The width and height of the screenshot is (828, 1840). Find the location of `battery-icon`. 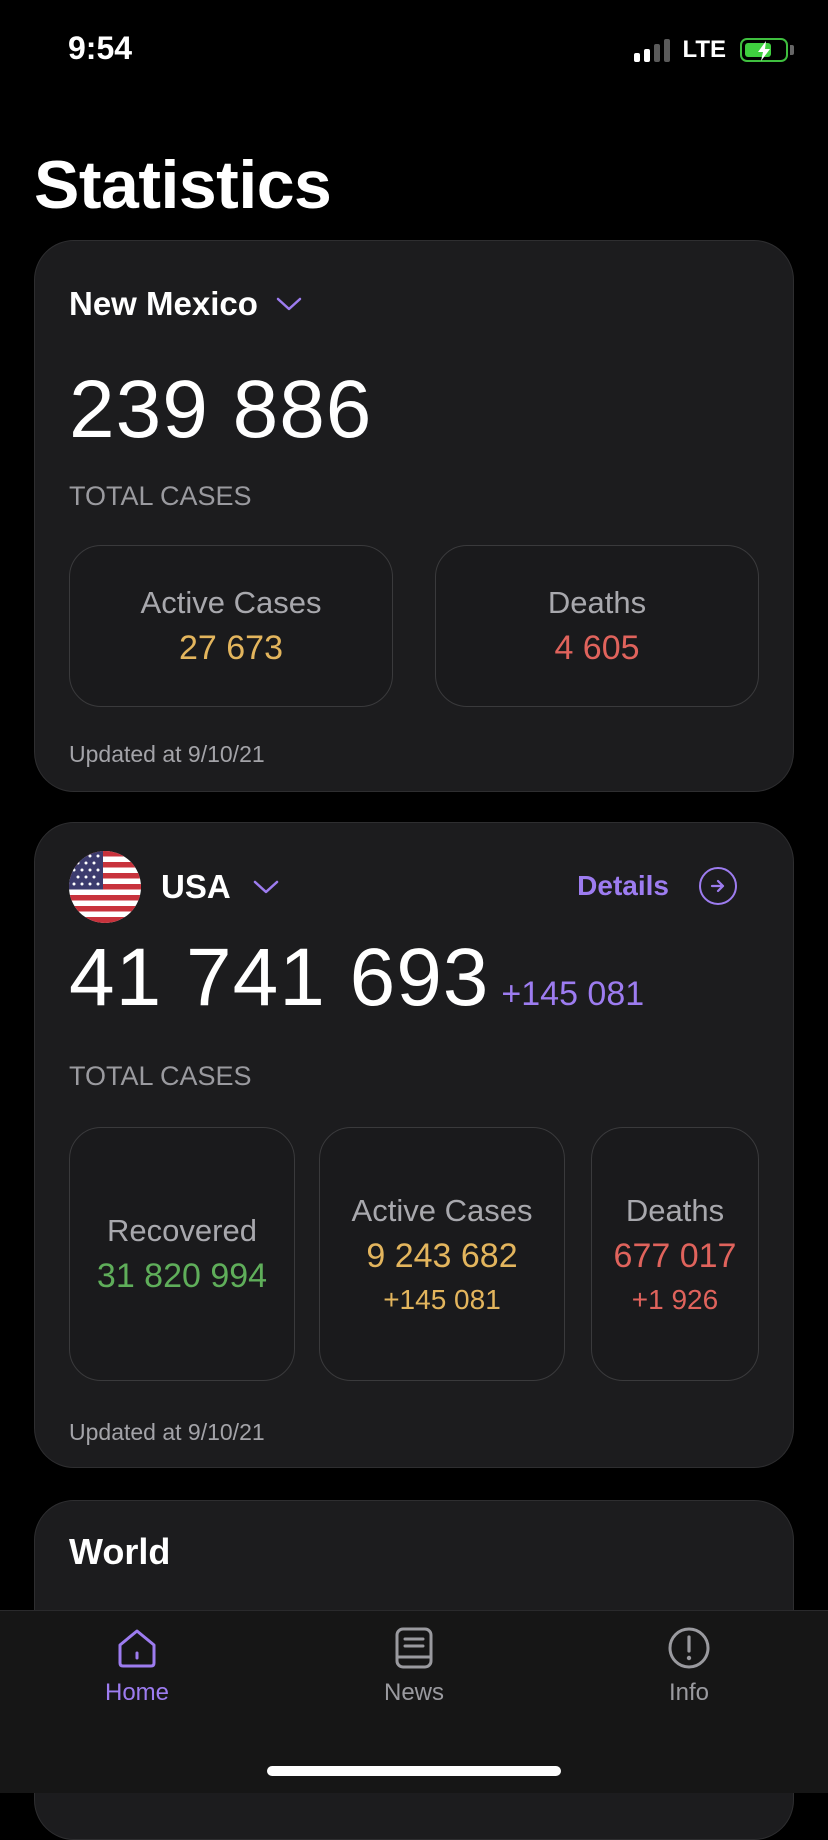

battery-icon is located at coordinates (764, 50).